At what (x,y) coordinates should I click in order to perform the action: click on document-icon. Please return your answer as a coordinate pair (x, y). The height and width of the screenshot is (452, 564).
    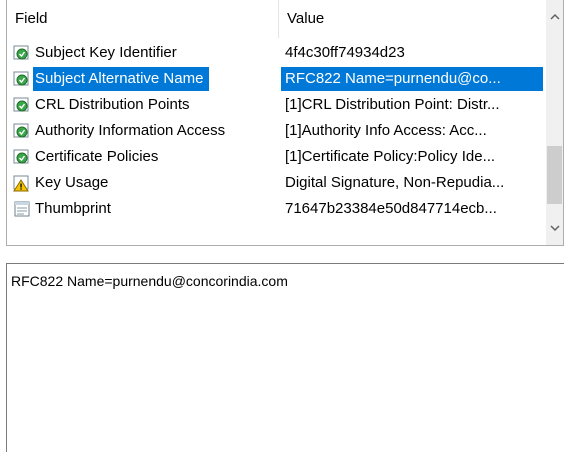
    Looking at the image, I should click on (22, 209).